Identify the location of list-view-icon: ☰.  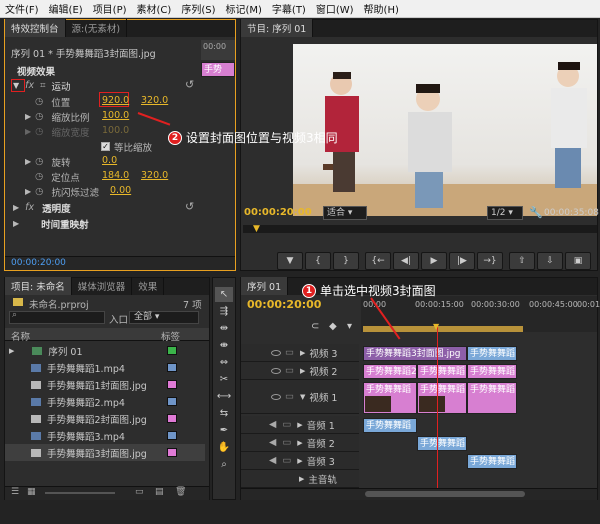
(15, 492).